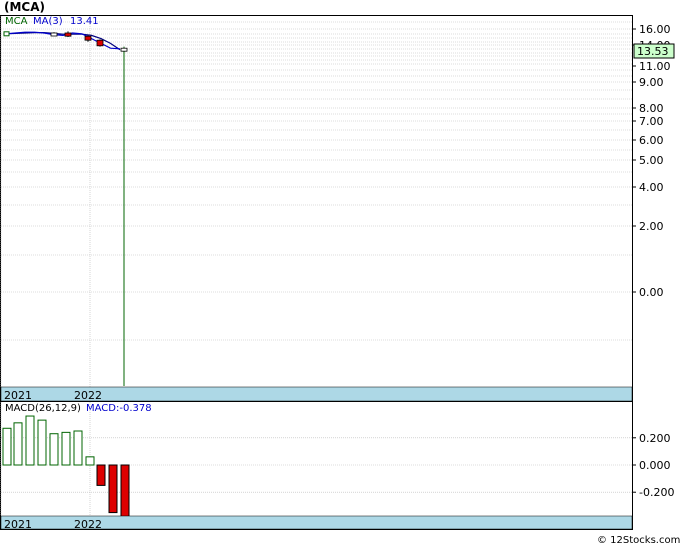  What do you see at coordinates (651, 187) in the screenshot?
I see `price-y-tick-label: 4.00` at bounding box center [651, 187].